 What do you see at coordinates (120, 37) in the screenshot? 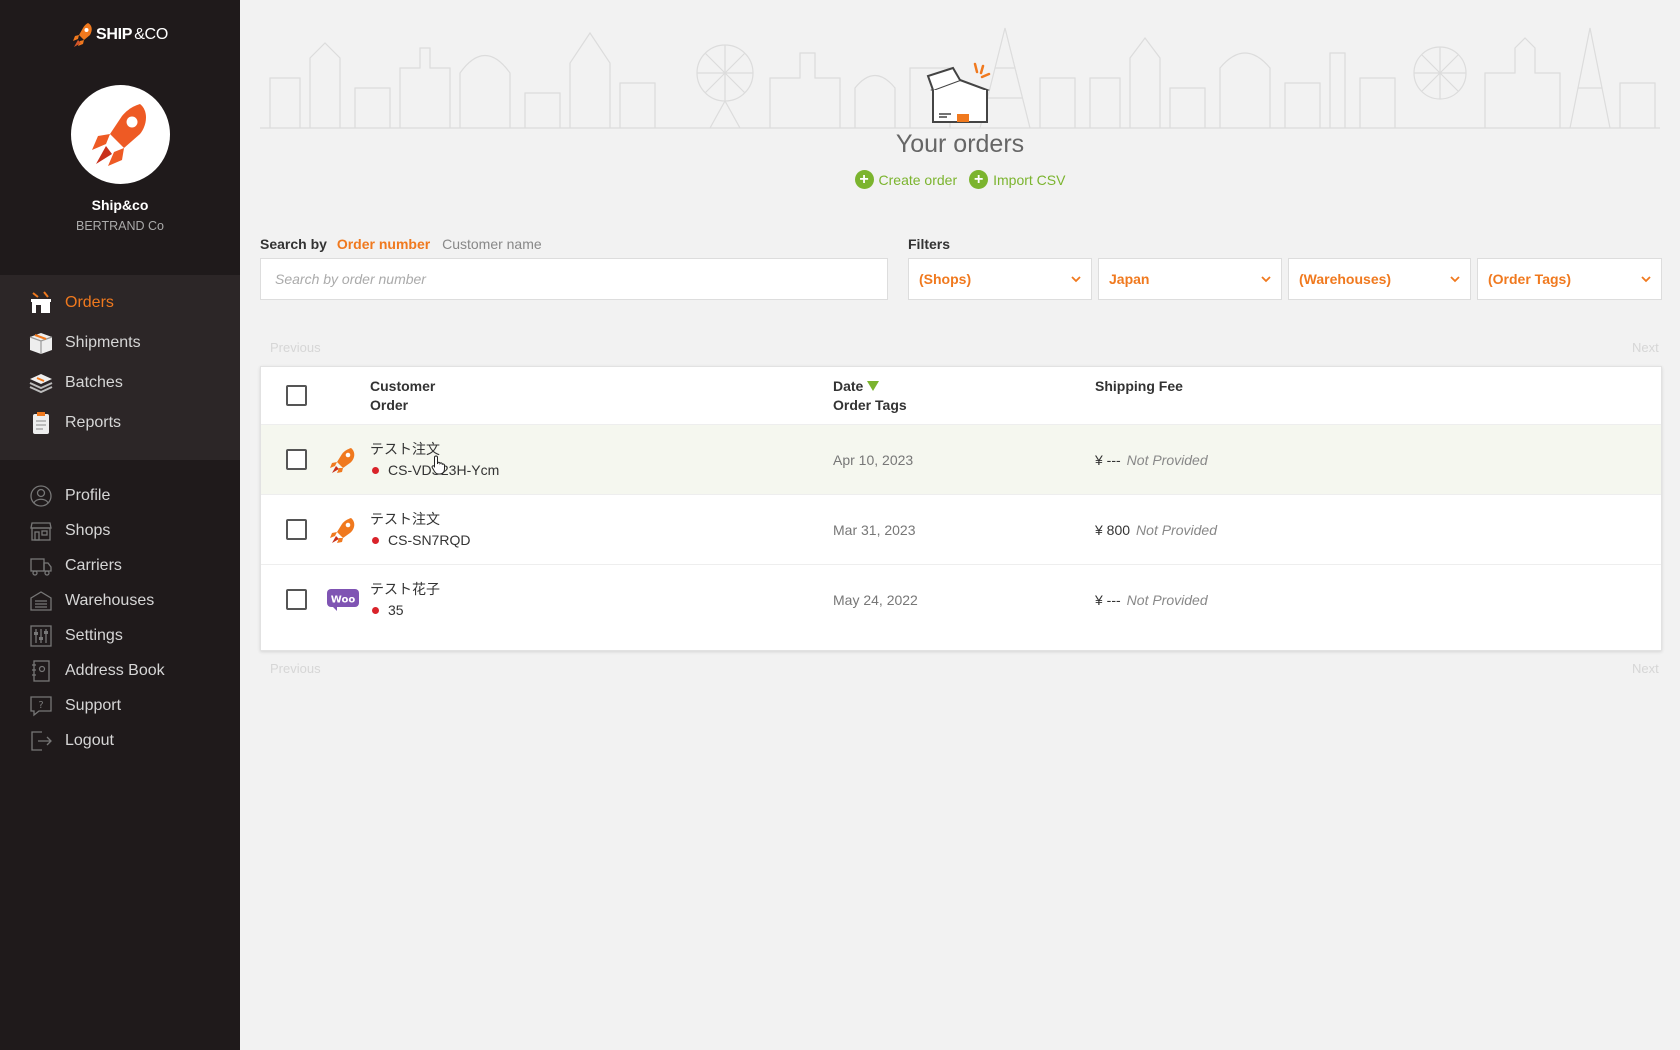
I see `brand-logo: SHIP &CO` at bounding box center [120, 37].